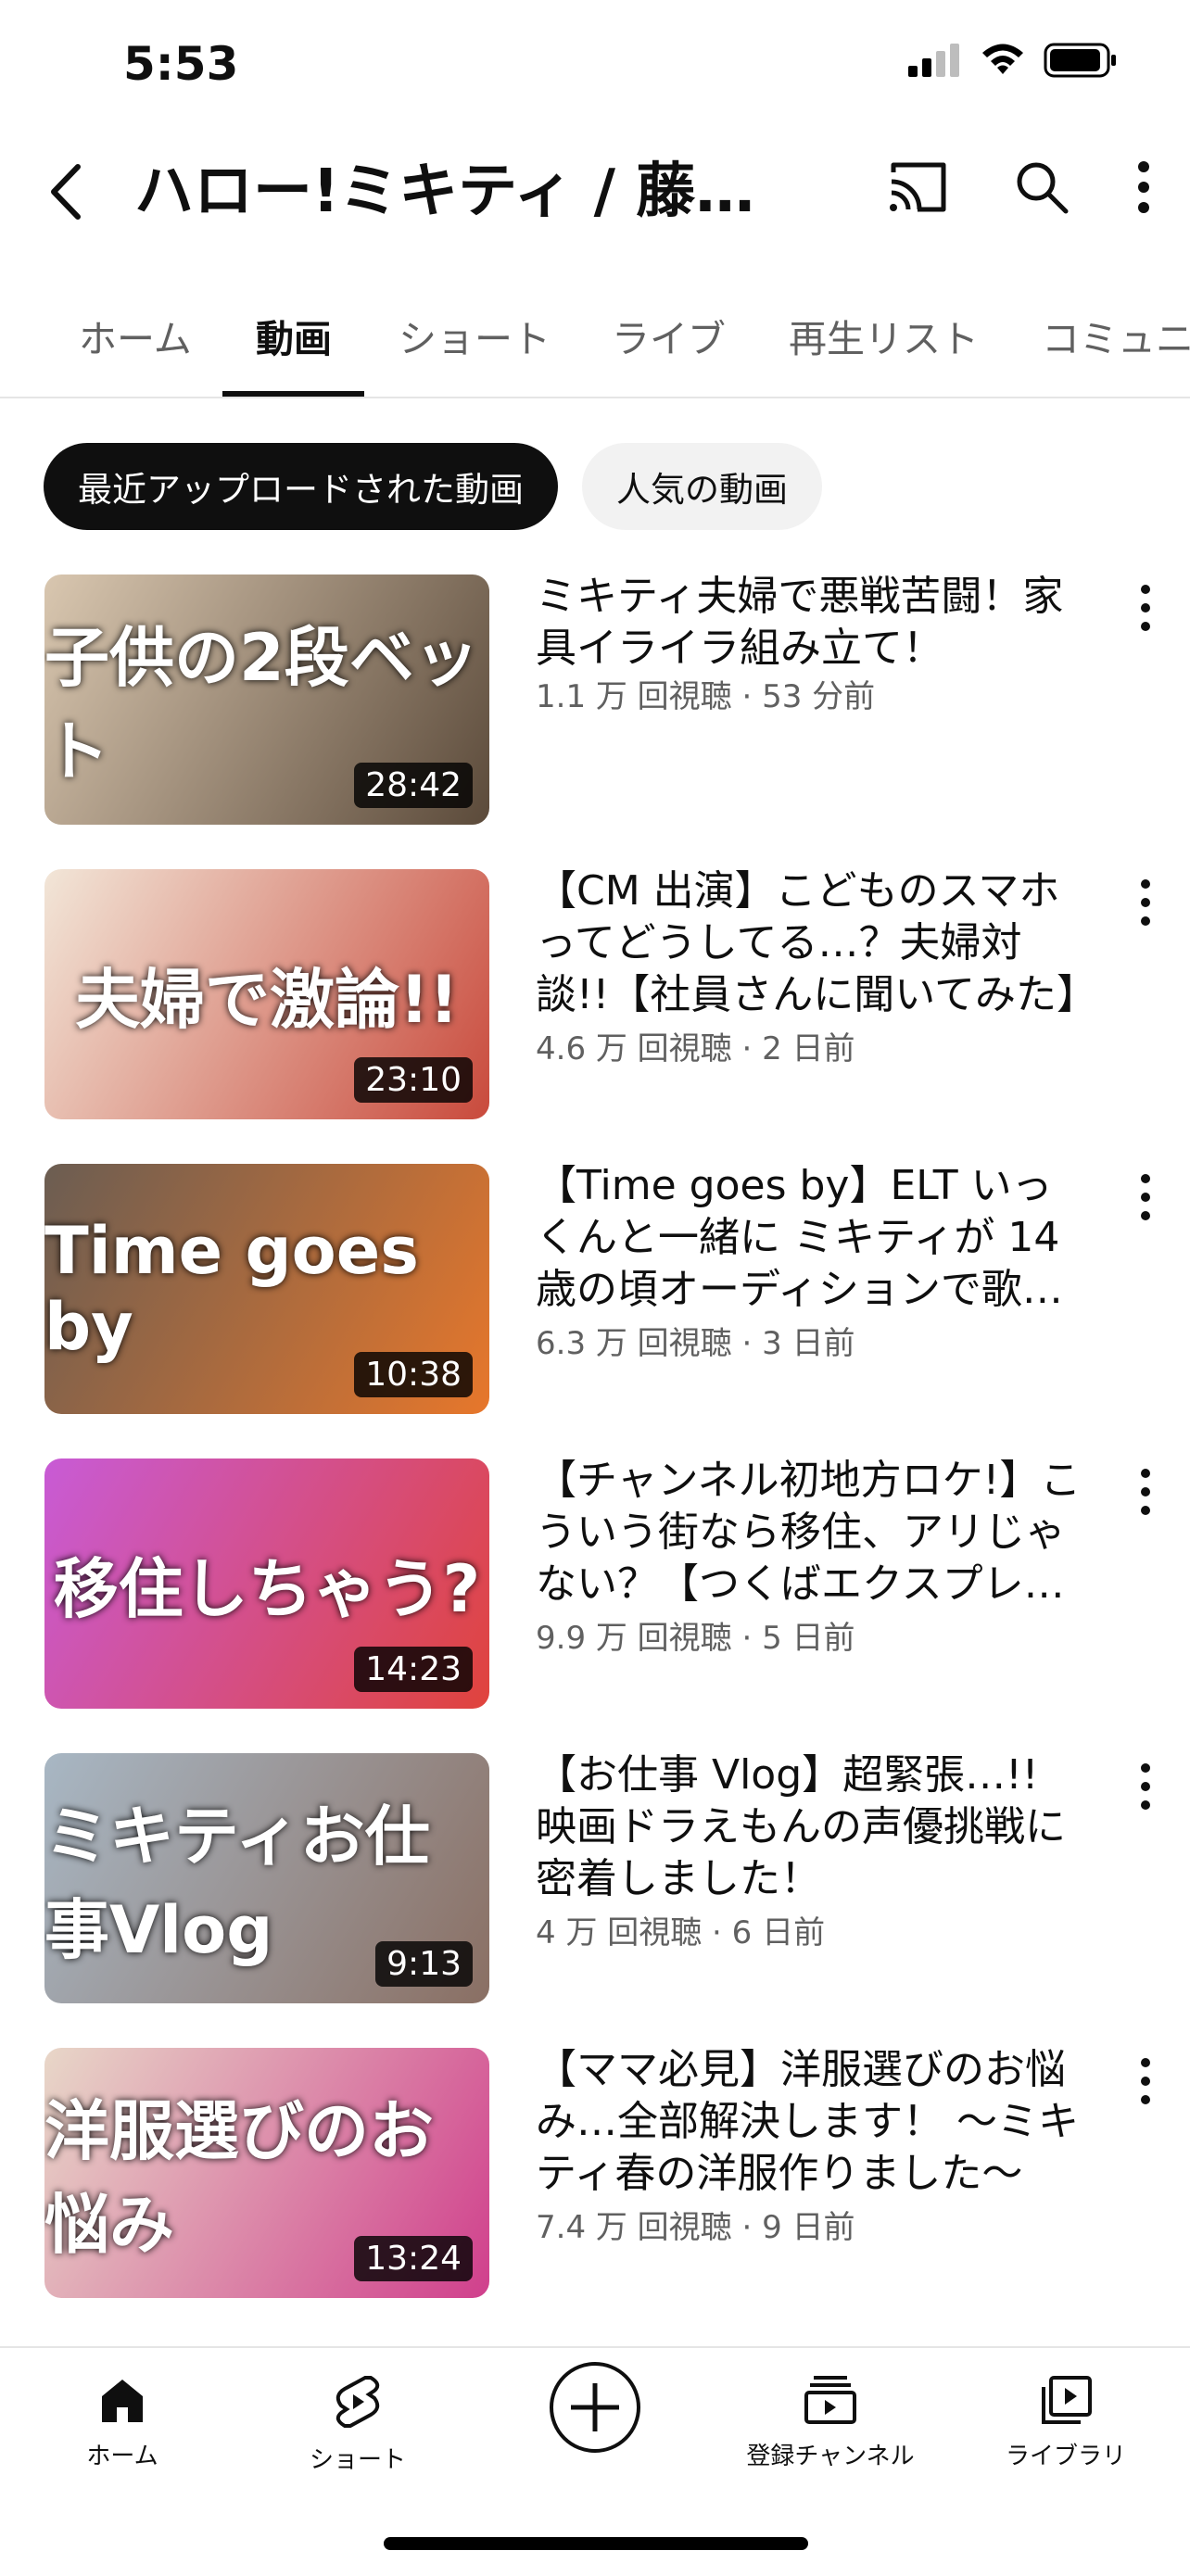 The height and width of the screenshot is (2576, 1190). Describe the element at coordinates (830, 2457) in the screenshot. I see `nav-subscriptions-label: 登録チャンネル` at that location.